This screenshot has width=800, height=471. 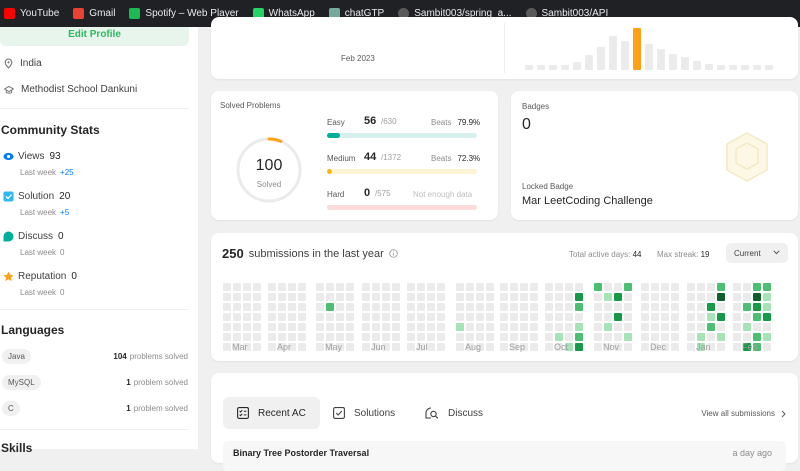 I want to click on edit-profile-button: Edit Profile, so click(x=94, y=36).